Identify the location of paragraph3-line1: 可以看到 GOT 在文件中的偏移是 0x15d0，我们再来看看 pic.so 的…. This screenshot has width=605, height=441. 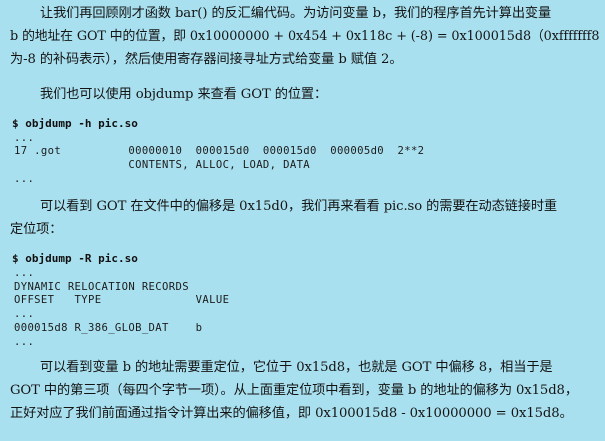
(299, 206).